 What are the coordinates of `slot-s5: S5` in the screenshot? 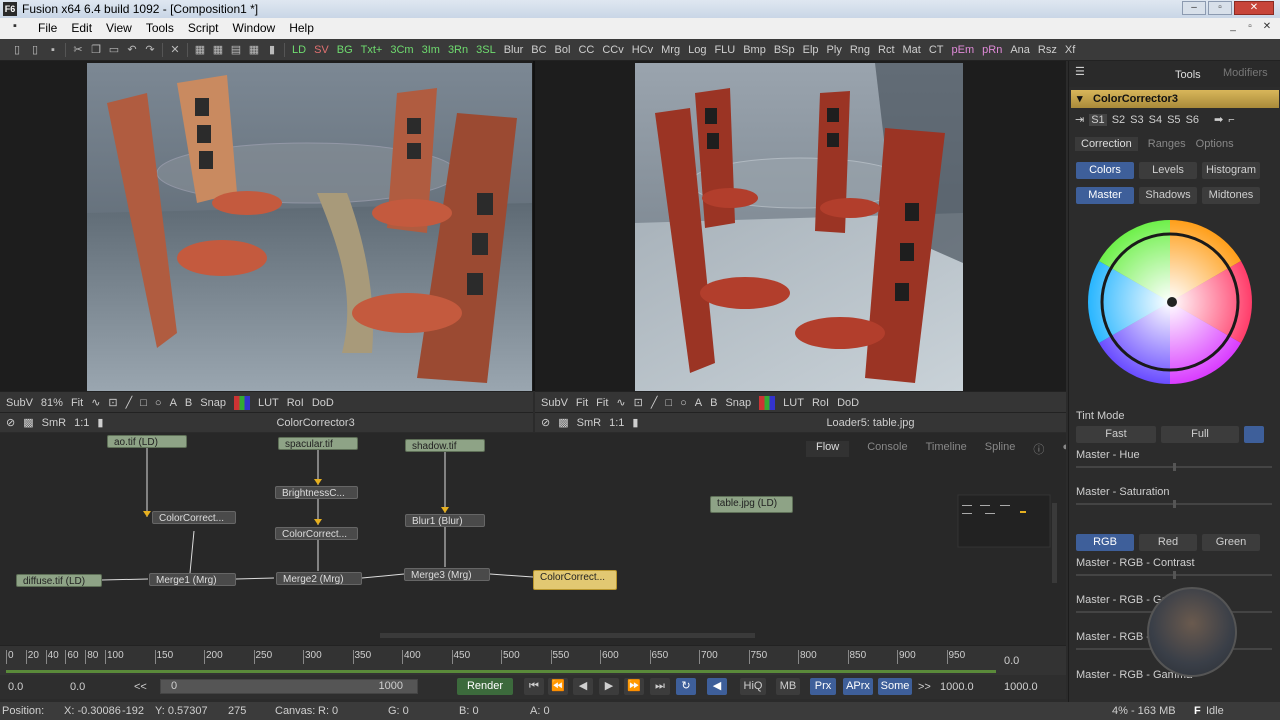 It's located at (1173, 120).